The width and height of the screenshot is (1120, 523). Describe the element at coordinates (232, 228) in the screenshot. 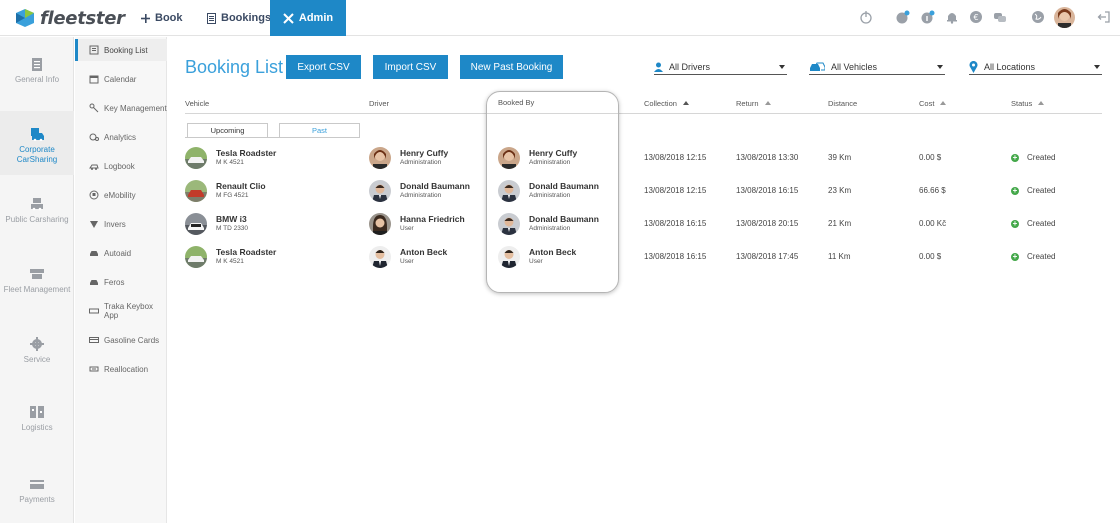

I see `vehicle-plate: M TD 2330` at that location.